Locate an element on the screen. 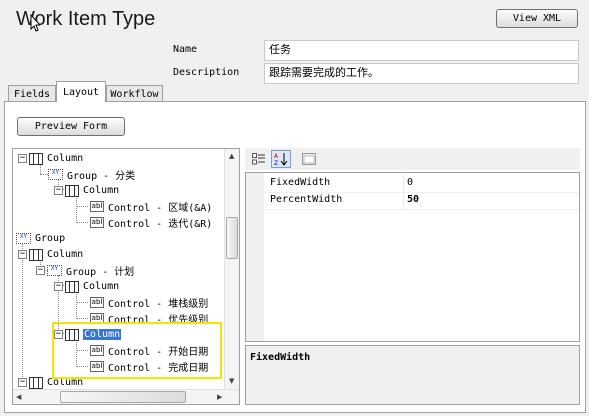 This screenshot has width=589, height=416. svg-text: Z is located at coordinates (276, 163).